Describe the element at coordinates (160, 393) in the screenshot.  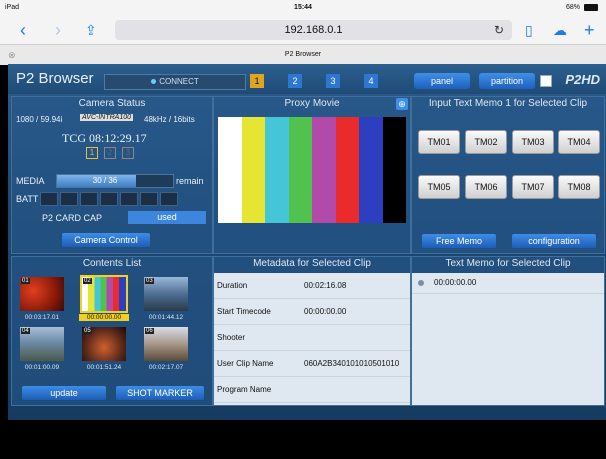
I see `shot-marker-button: SHOT MARKER` at that location.